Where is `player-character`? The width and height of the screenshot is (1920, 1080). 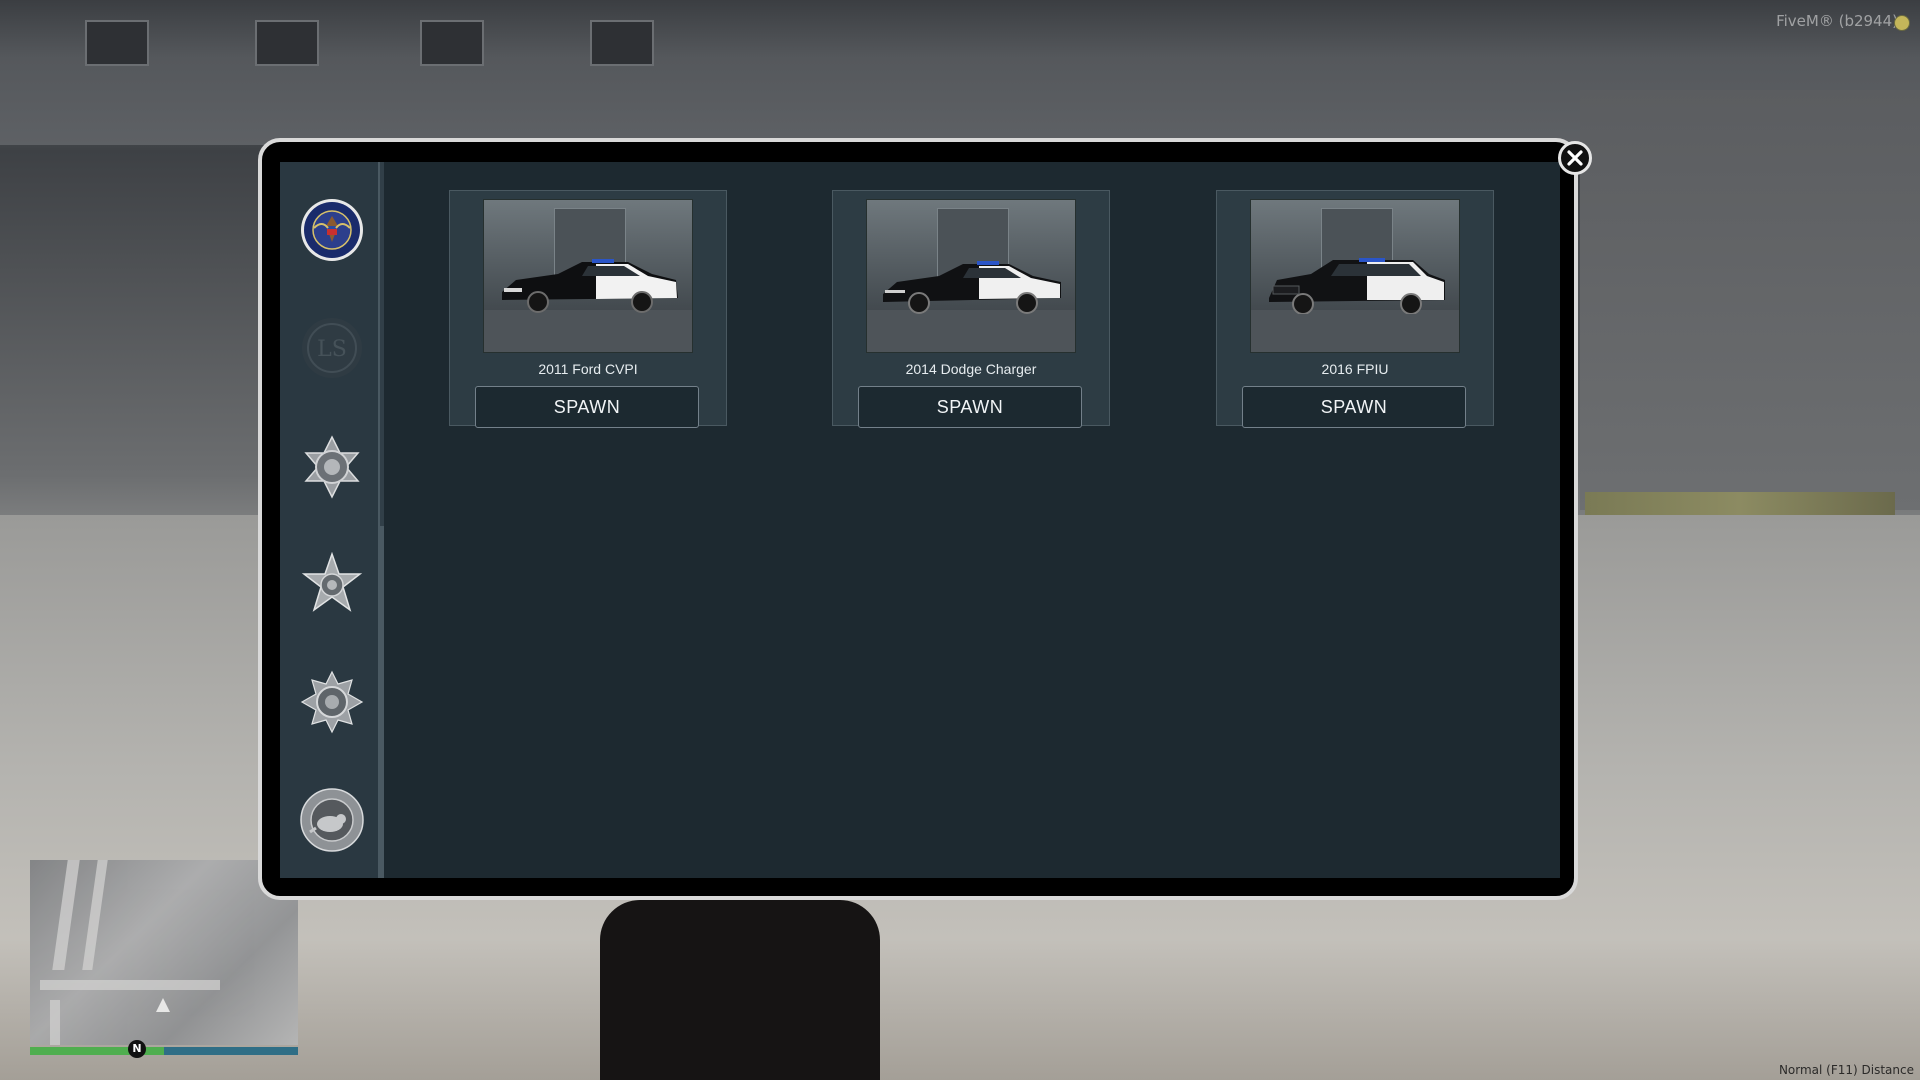 player-character is located at coordinates (740, 990).